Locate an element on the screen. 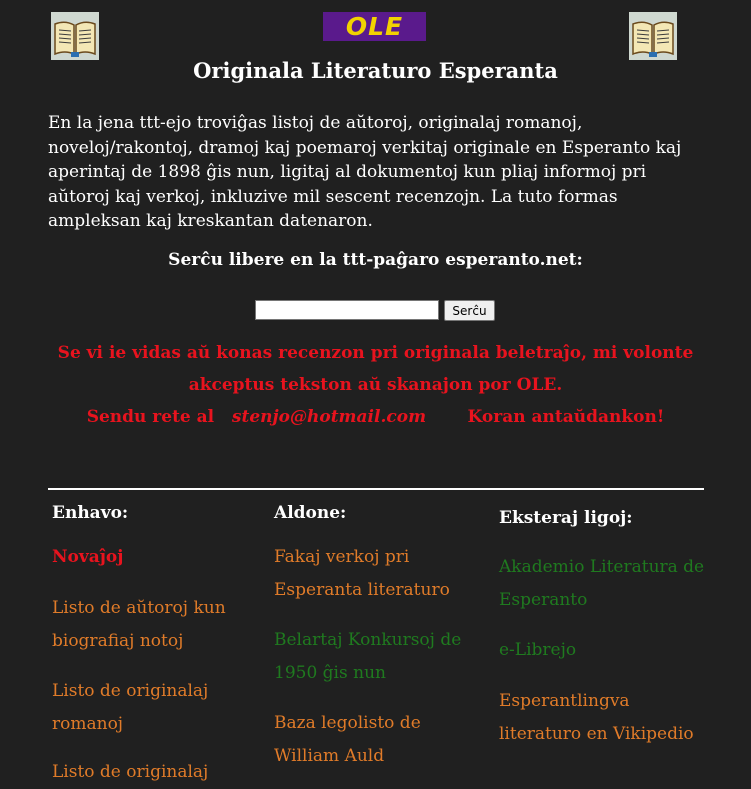  column-heading-enhavo: Enhavo: is located at coordinates (90, 513).